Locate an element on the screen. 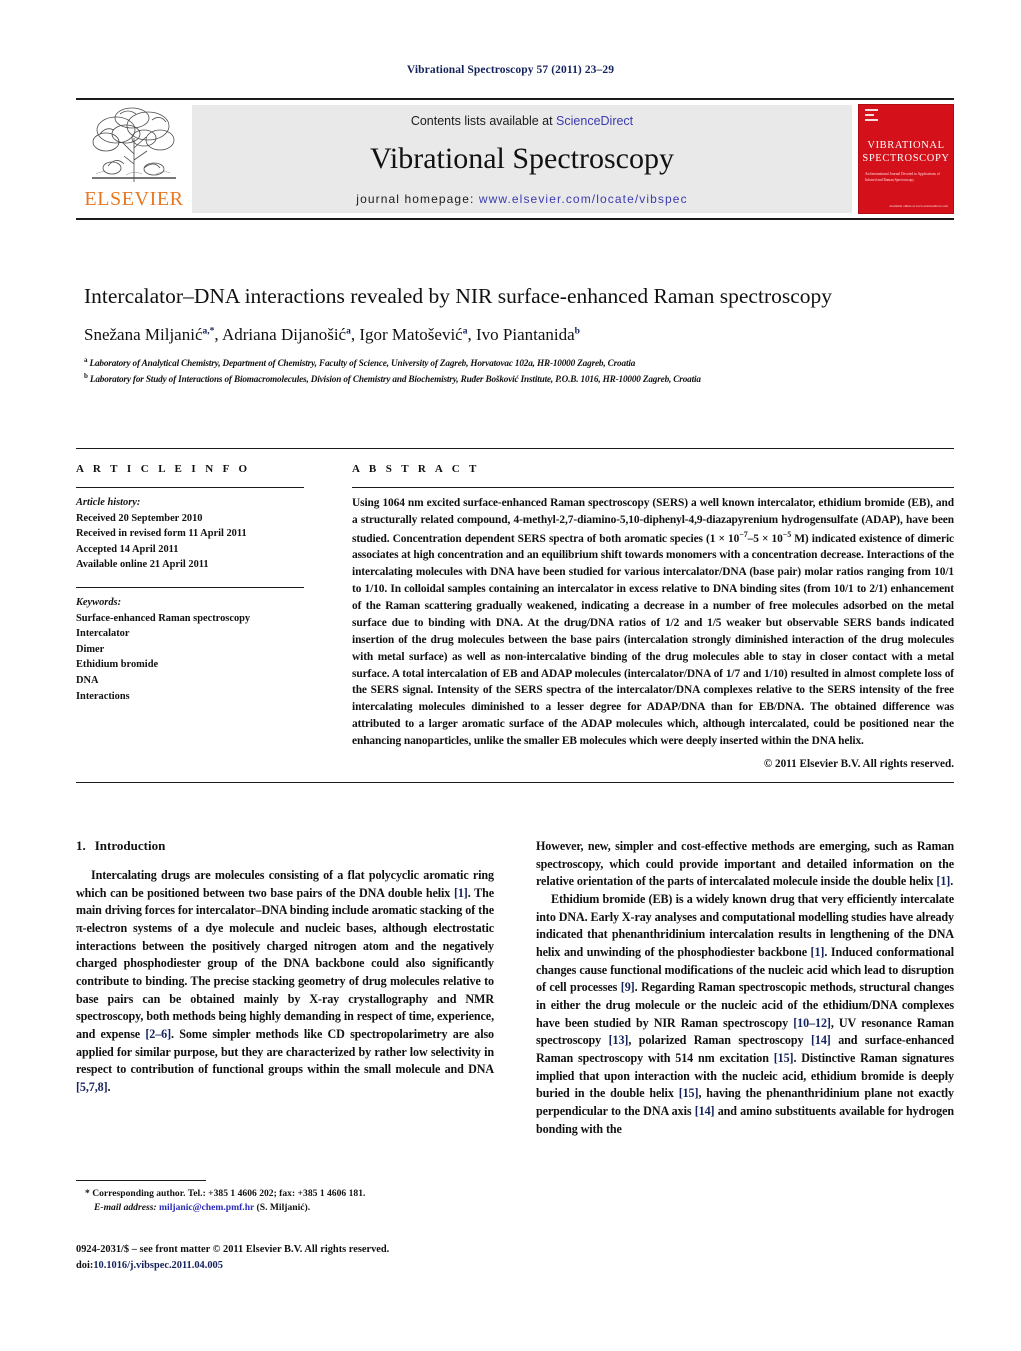 The width and height of the screenshot is (1021, 1351). affiliation-mark: b is located at coordinates (86, 375).